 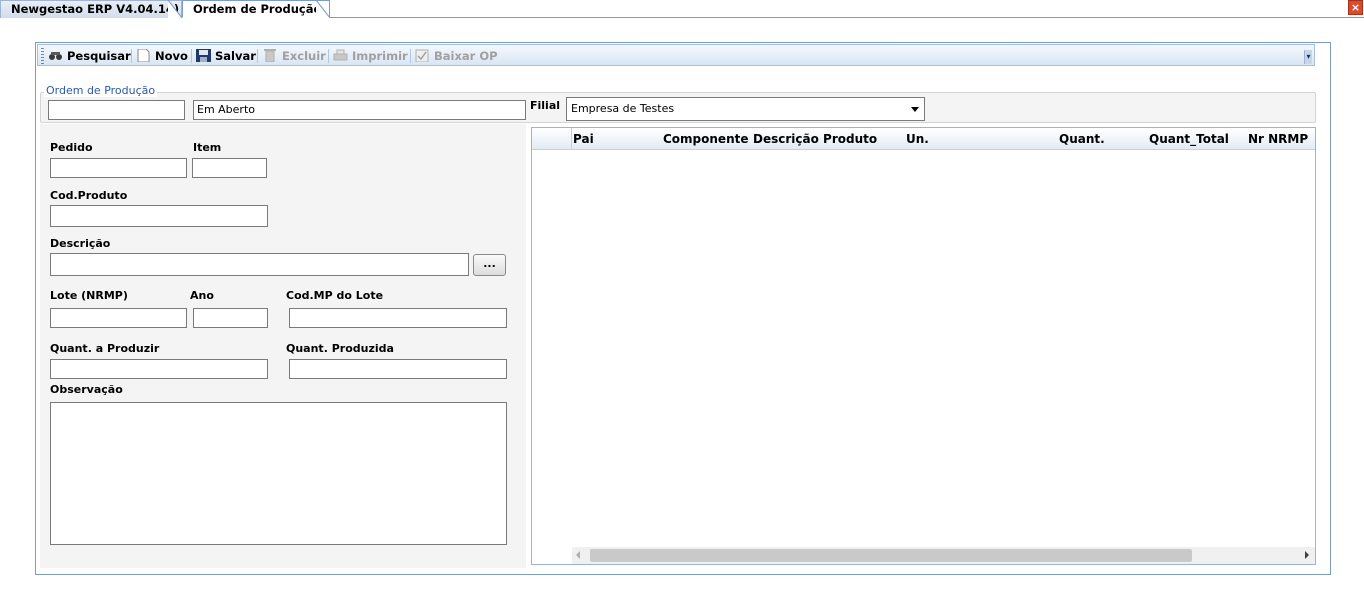 What do you see at coordinates (80, 243) in the screenshot?
I see `descricao-label: Descrição` at bounding box center [80, 243].